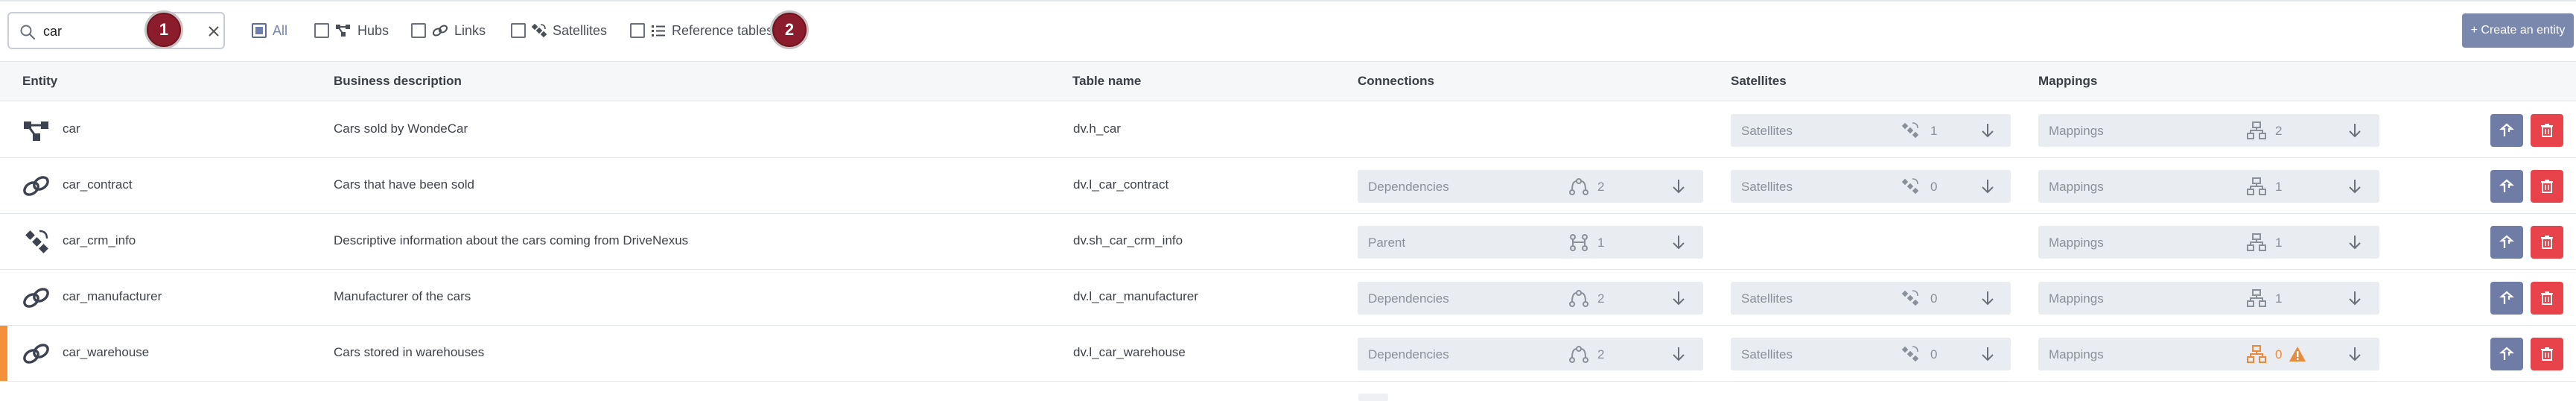 The image size is (2576, 401). Describe the element at coordinates (559, 30) in the screenshot. I see `filter-satellites: Satellites` at that location.